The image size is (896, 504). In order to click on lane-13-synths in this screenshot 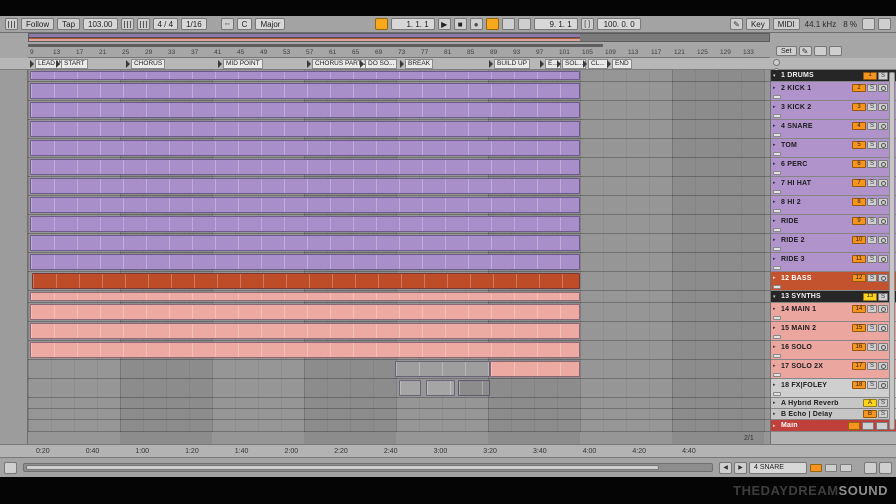, I will do `click(399, 297)`.